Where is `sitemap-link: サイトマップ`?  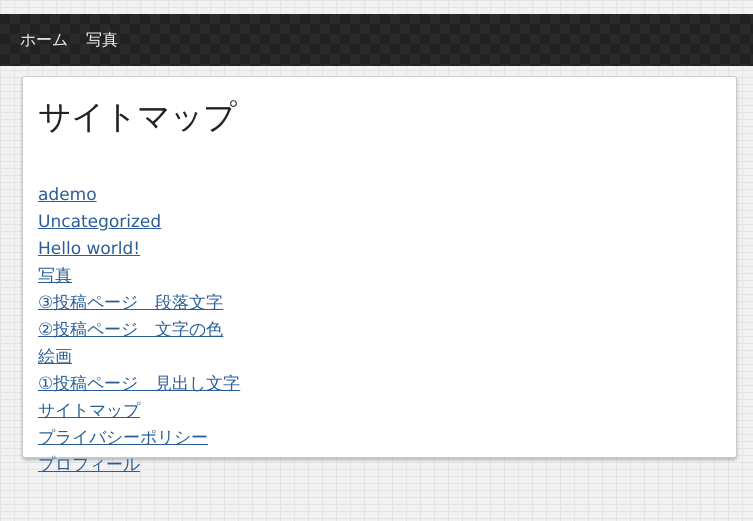 sitemap-link: サイトマップ is located at coordinates (89, 411).